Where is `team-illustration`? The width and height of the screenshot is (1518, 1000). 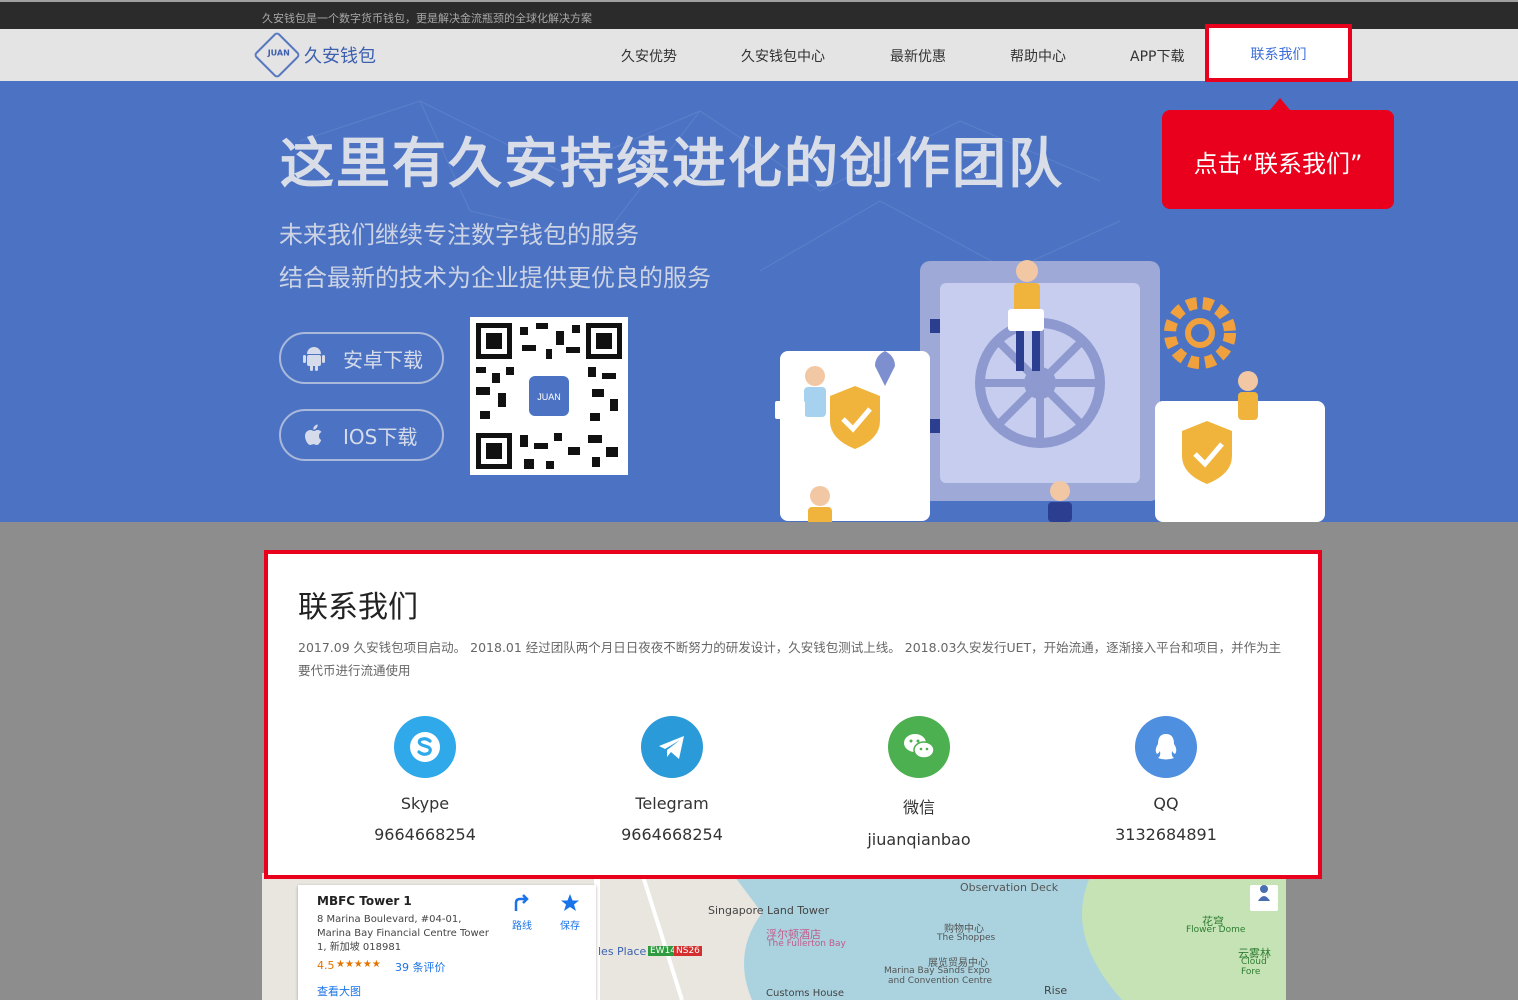 team-illustration is located at coordinates (1050, 391).